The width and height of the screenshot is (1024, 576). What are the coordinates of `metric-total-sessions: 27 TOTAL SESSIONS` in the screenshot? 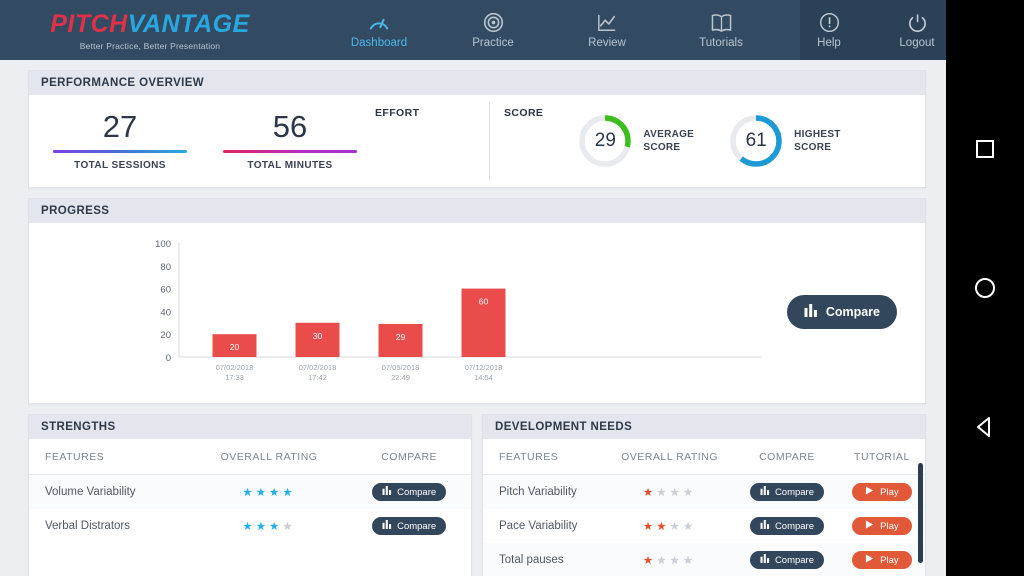 It's located at (120, 141).